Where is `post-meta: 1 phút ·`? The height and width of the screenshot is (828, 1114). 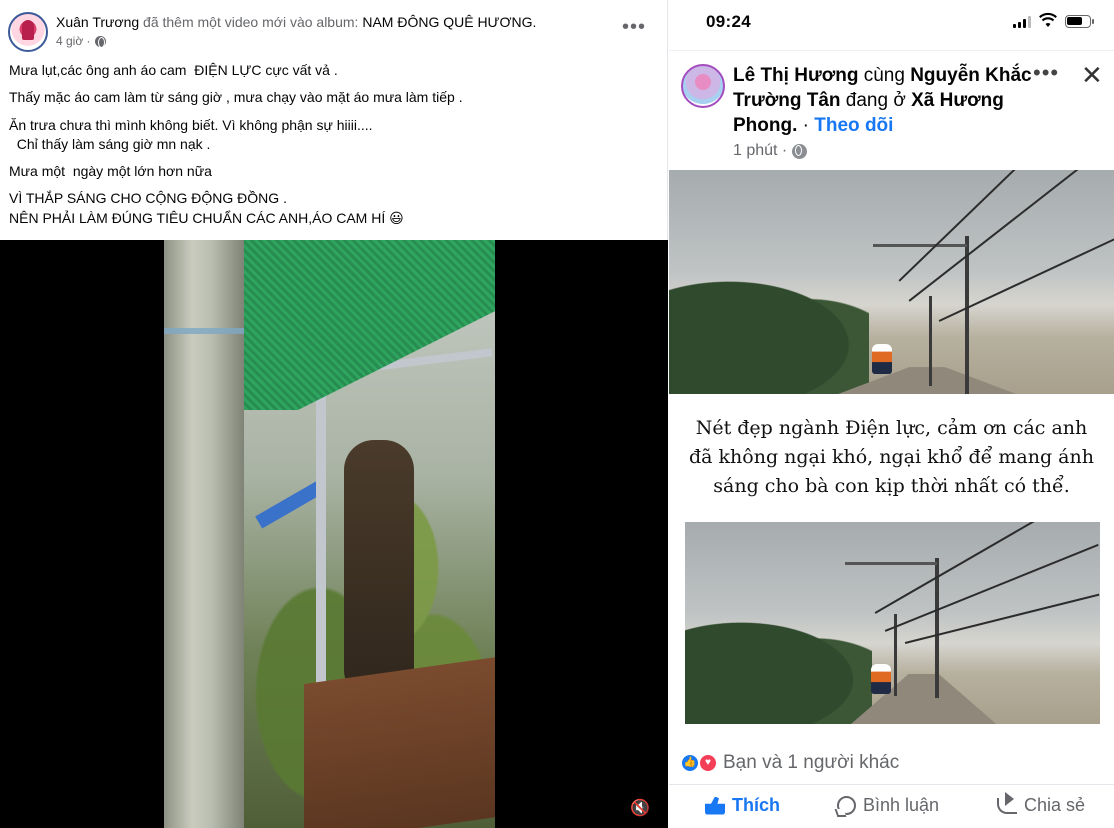 post-meta: 1 phút · is located at coordinates (770, 151).